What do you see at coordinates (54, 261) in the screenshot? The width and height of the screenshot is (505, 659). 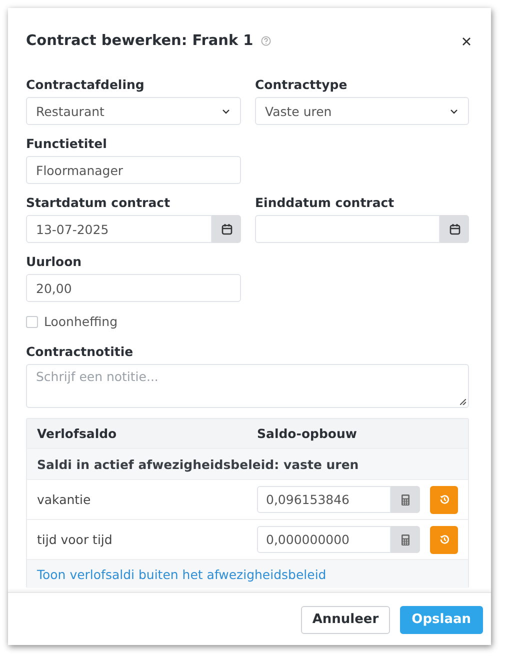 I see `field-label: Uurloon` at bounding box center [54, 261].